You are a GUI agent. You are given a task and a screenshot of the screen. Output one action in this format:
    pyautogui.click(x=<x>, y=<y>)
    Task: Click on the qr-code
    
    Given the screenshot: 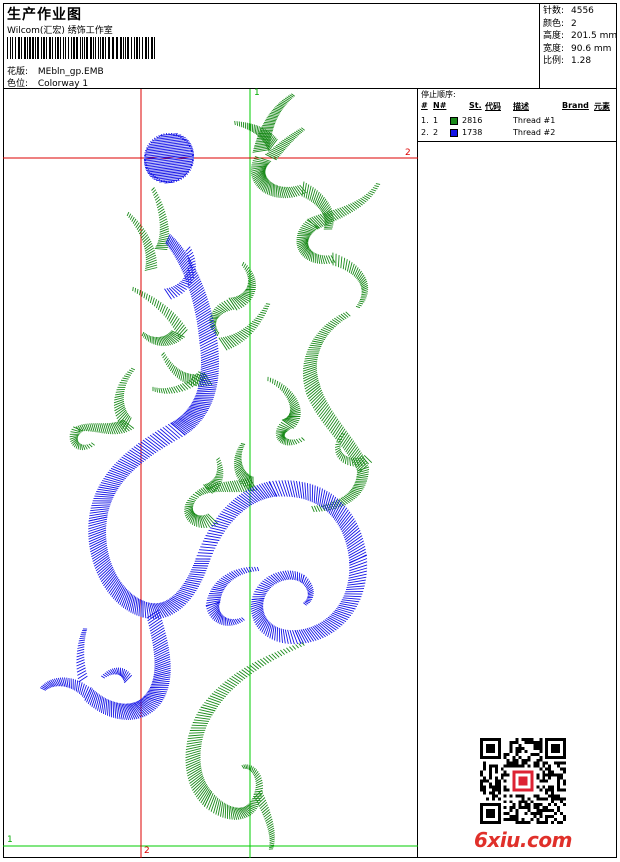 What is the action you would take?
    pyautogui.click(x=523, y=781)
    